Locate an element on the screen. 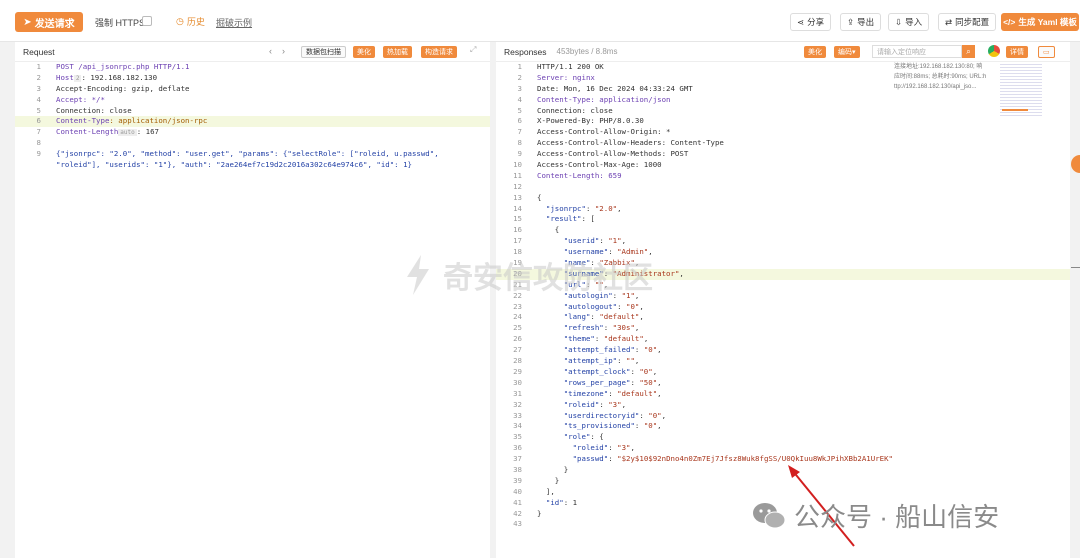  comment-icon: ▭ is located at coordinates (1046, 52).